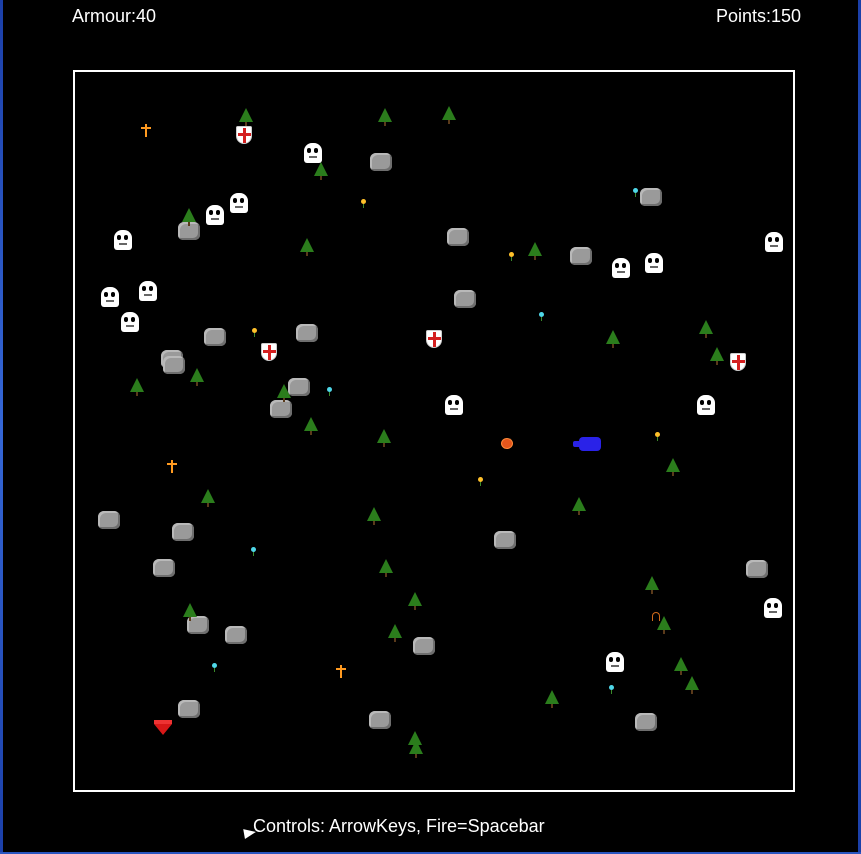 This screenshot has width=861, height=854. What do you see at coordinates (587, 444) in the screenshot?
I see `player-ship` at bounding box center [587, 444].